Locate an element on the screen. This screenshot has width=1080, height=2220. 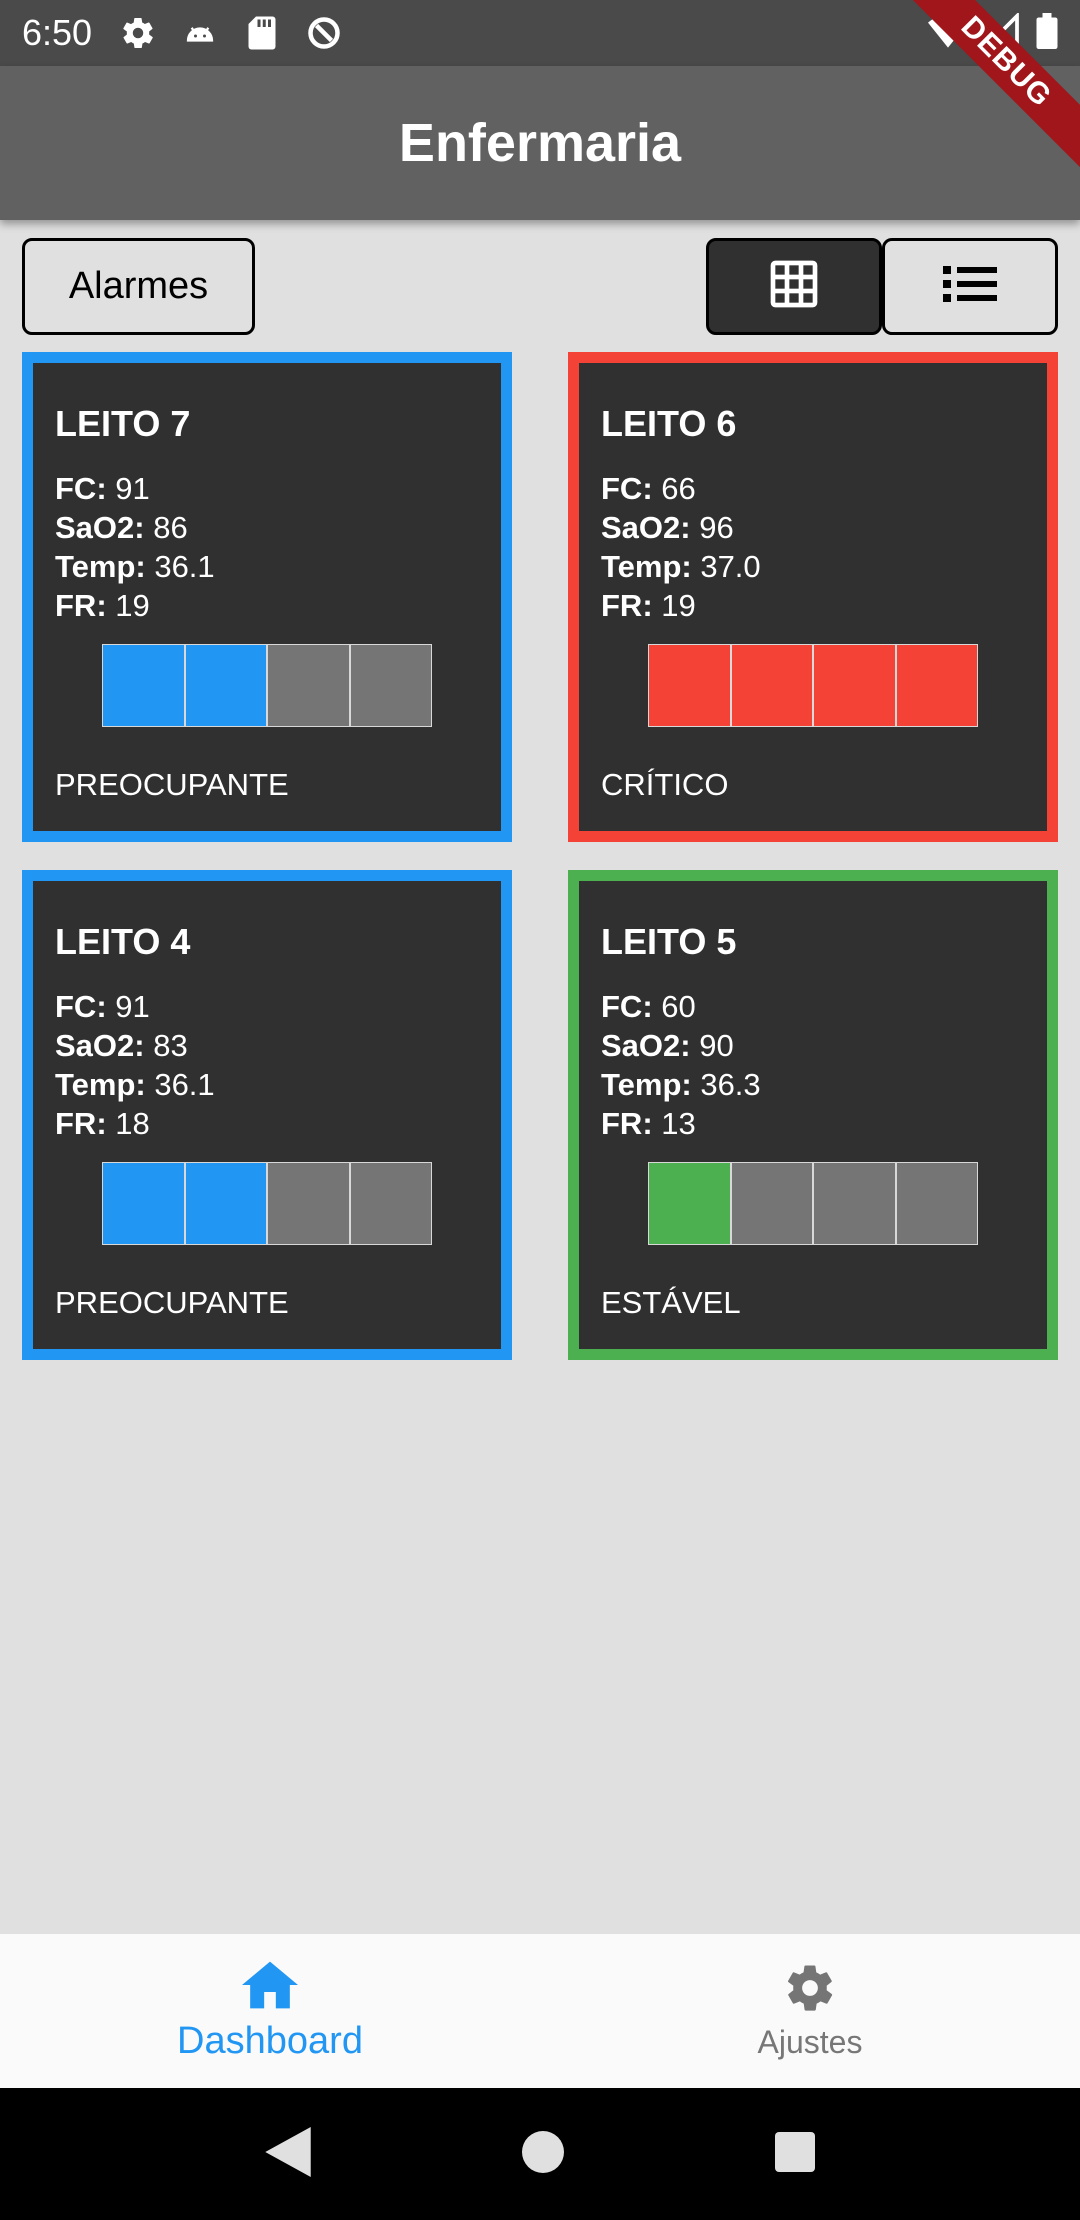
status-time: 6:50 is located at coordinates (57, 32).